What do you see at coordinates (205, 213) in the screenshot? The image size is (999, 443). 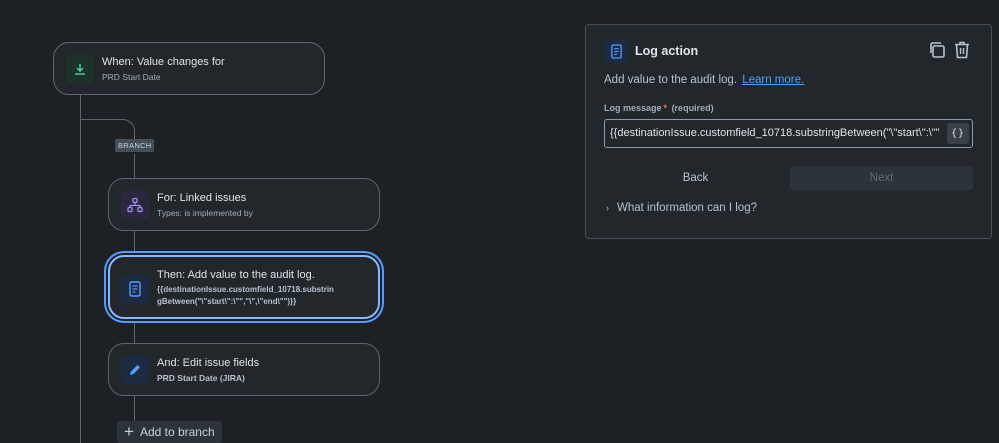 I see `linked-issues-subtitle: Types: is implemented by` at bounding box center [205, 213].